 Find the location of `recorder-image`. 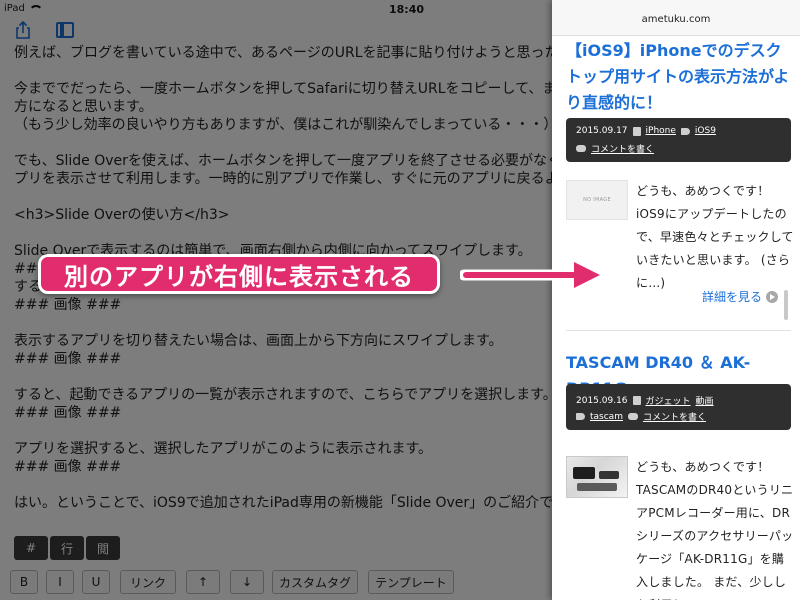

recorder-image is located at coordinates (584, 473).